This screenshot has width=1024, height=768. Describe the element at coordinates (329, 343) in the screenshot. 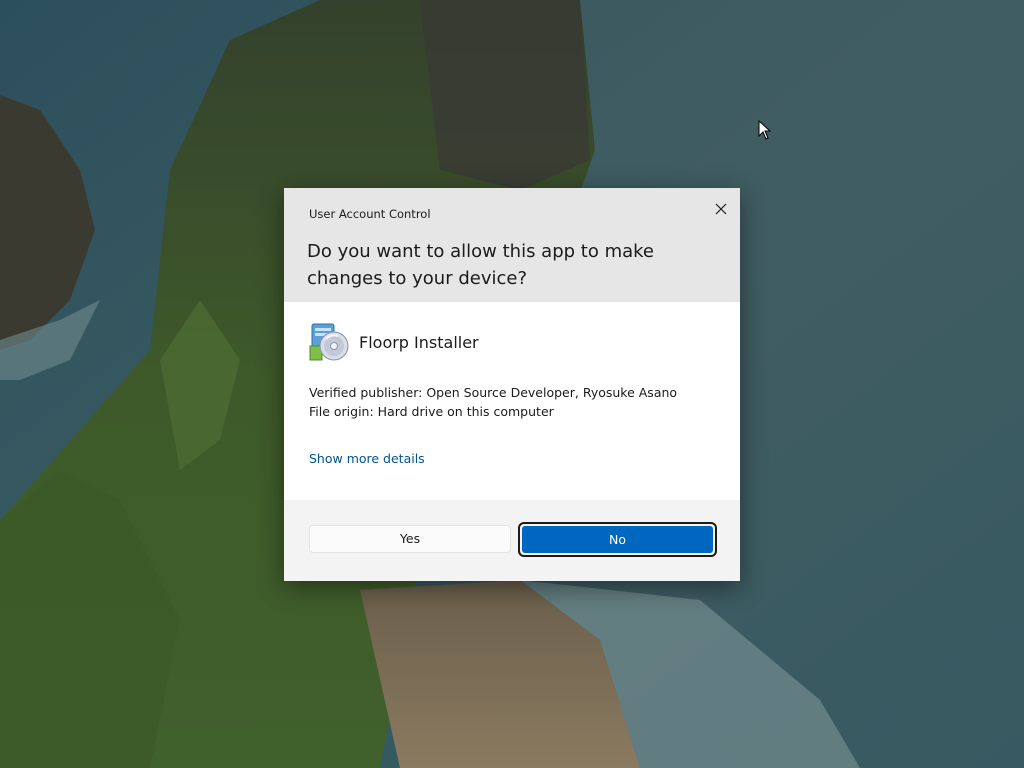

I see `installer-disc-icon` at that location.